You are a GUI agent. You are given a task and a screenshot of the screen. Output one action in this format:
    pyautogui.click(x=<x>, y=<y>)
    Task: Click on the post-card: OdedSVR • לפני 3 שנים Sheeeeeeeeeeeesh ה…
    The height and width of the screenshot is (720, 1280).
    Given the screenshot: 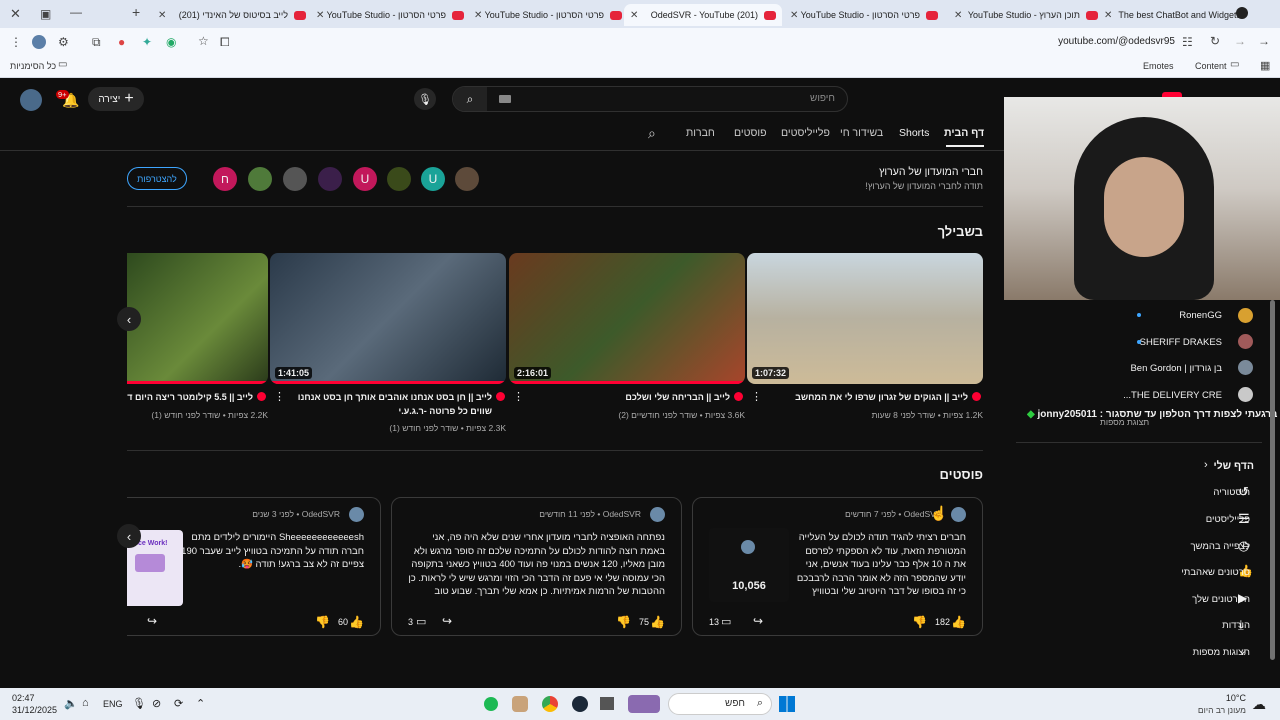 What is the action you would take?
    pyautogui.click(x=254, y=566)
    